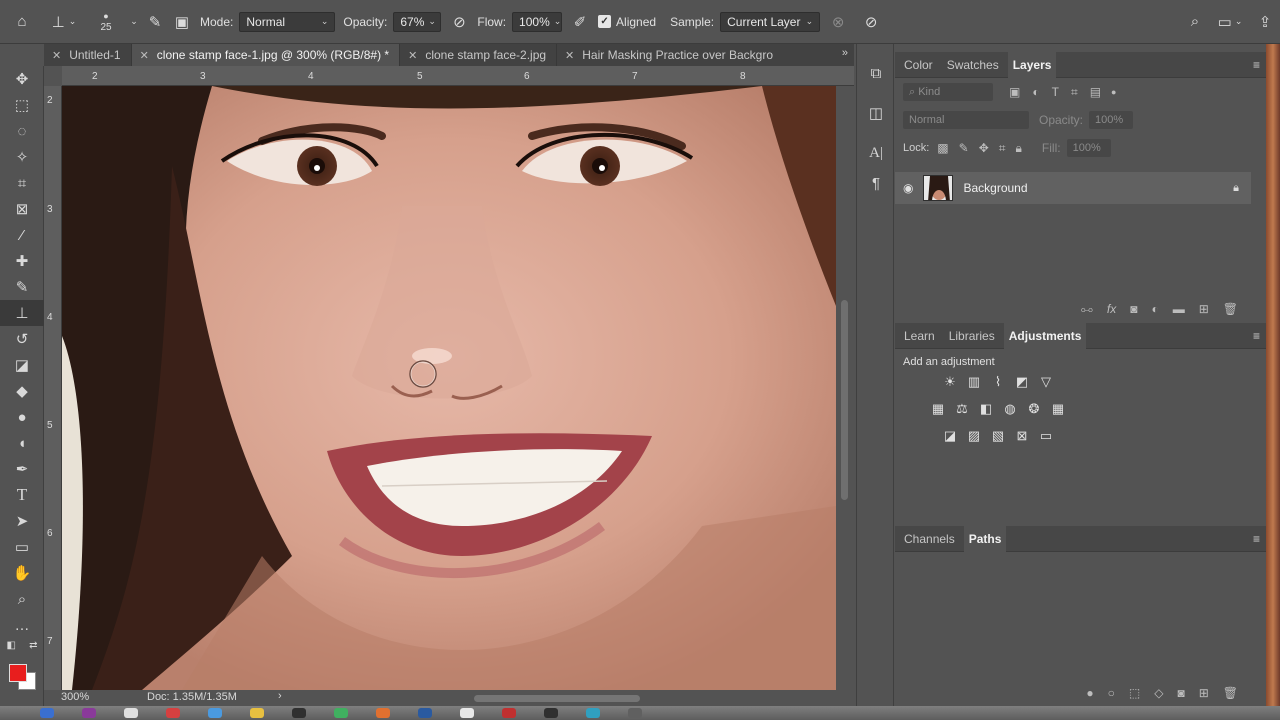  Describe the element at coordinates (876, 153) in the screenshot. I see `character-panel-icon: A|` at that location.